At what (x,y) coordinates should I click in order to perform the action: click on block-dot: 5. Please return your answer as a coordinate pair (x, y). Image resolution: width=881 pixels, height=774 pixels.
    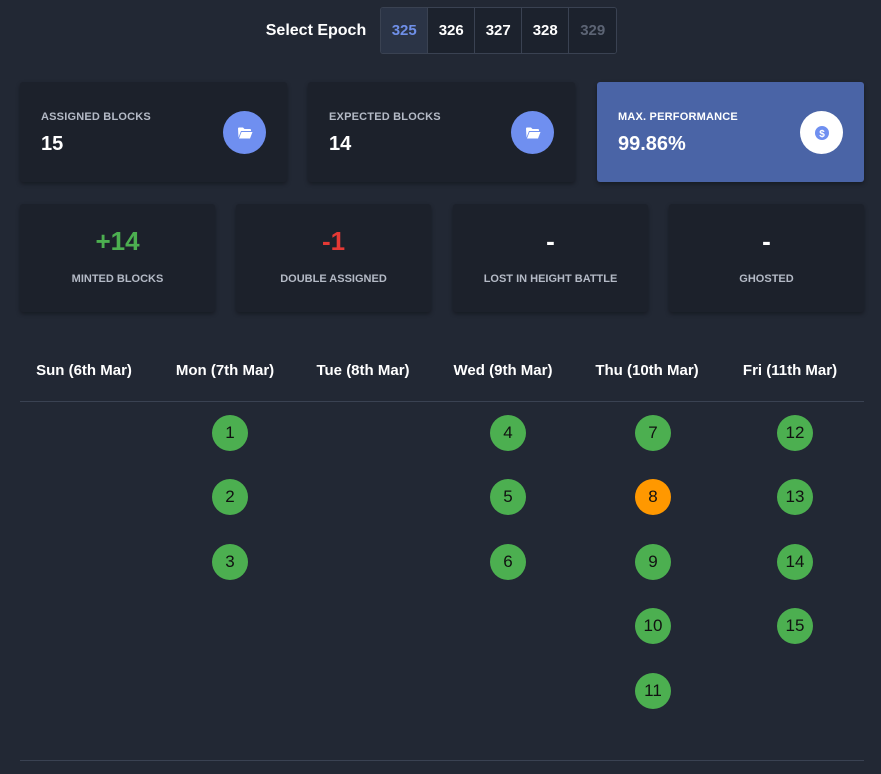
    Looking at the image, I should click on (508, 497).